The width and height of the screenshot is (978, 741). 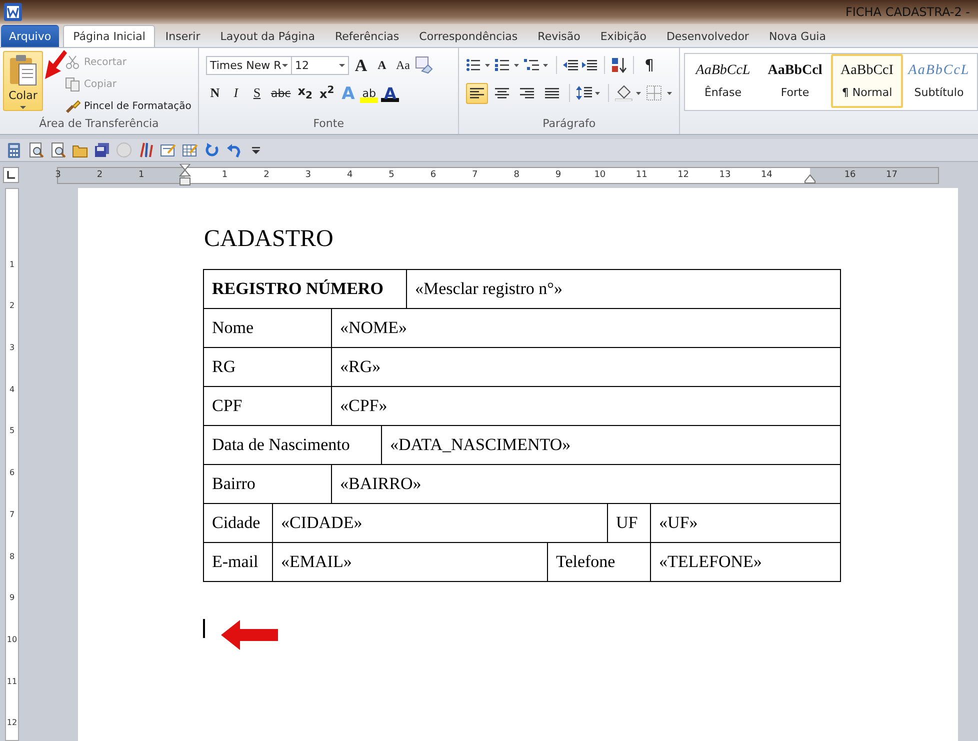 I want to click on ruler-number: 10, so click(x=12, y=639).